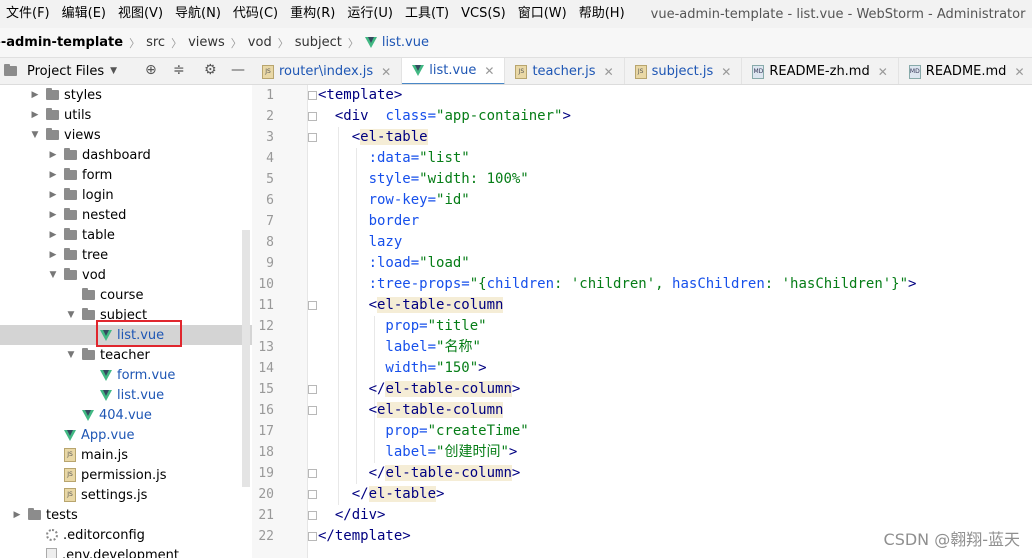 The image size is (1032, 558). Describe the element at coordinates (62, 42) in the screenshot. I see `breadcrumb-item: e-admin-template` at that location.